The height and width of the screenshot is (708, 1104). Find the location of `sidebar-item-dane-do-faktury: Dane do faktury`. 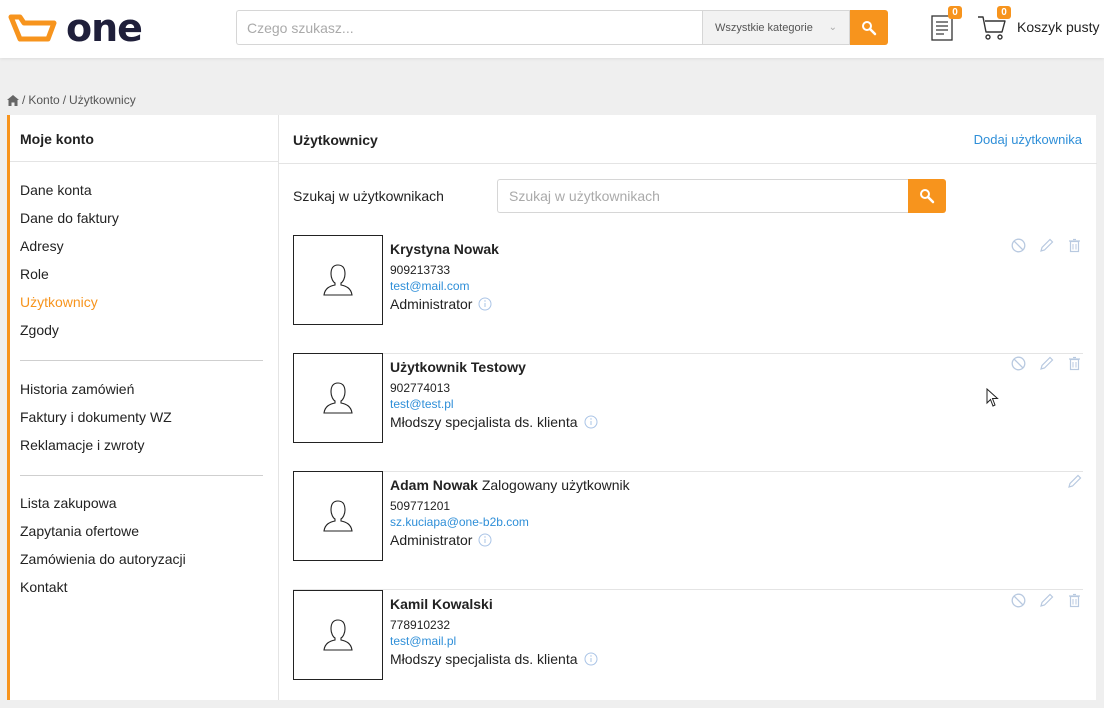

sidebar-item-dane-do-faktury: Dane do faktury is located at coordinates (69, 218).